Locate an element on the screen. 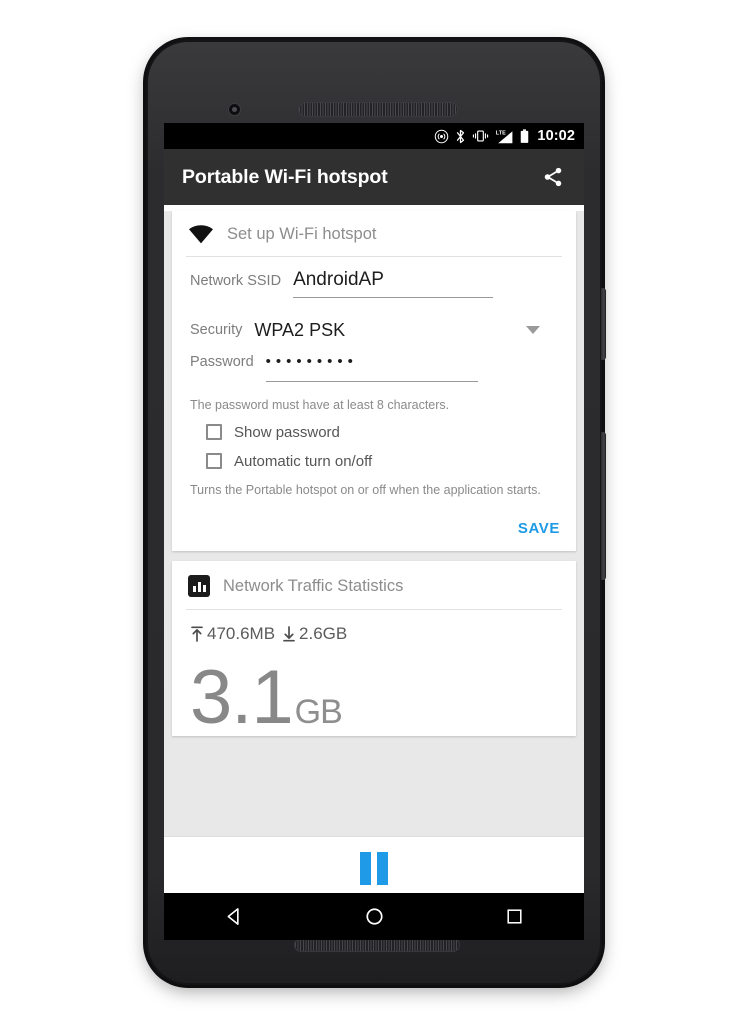  traffic-summary: 470.6MB 2.6GB is located at coordinates (277, 634).